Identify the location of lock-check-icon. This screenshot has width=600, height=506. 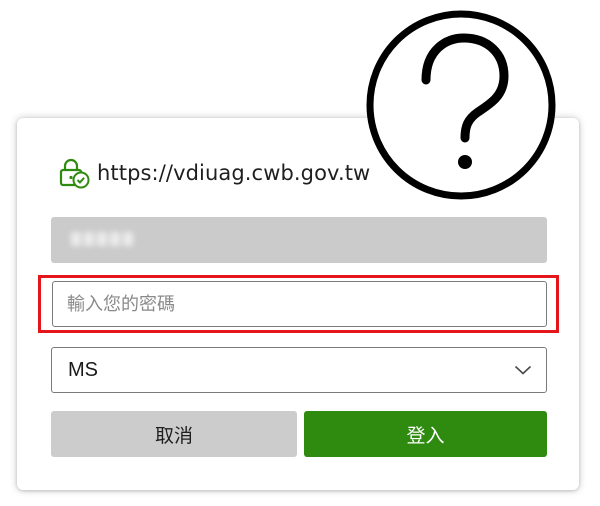
(74, 173).